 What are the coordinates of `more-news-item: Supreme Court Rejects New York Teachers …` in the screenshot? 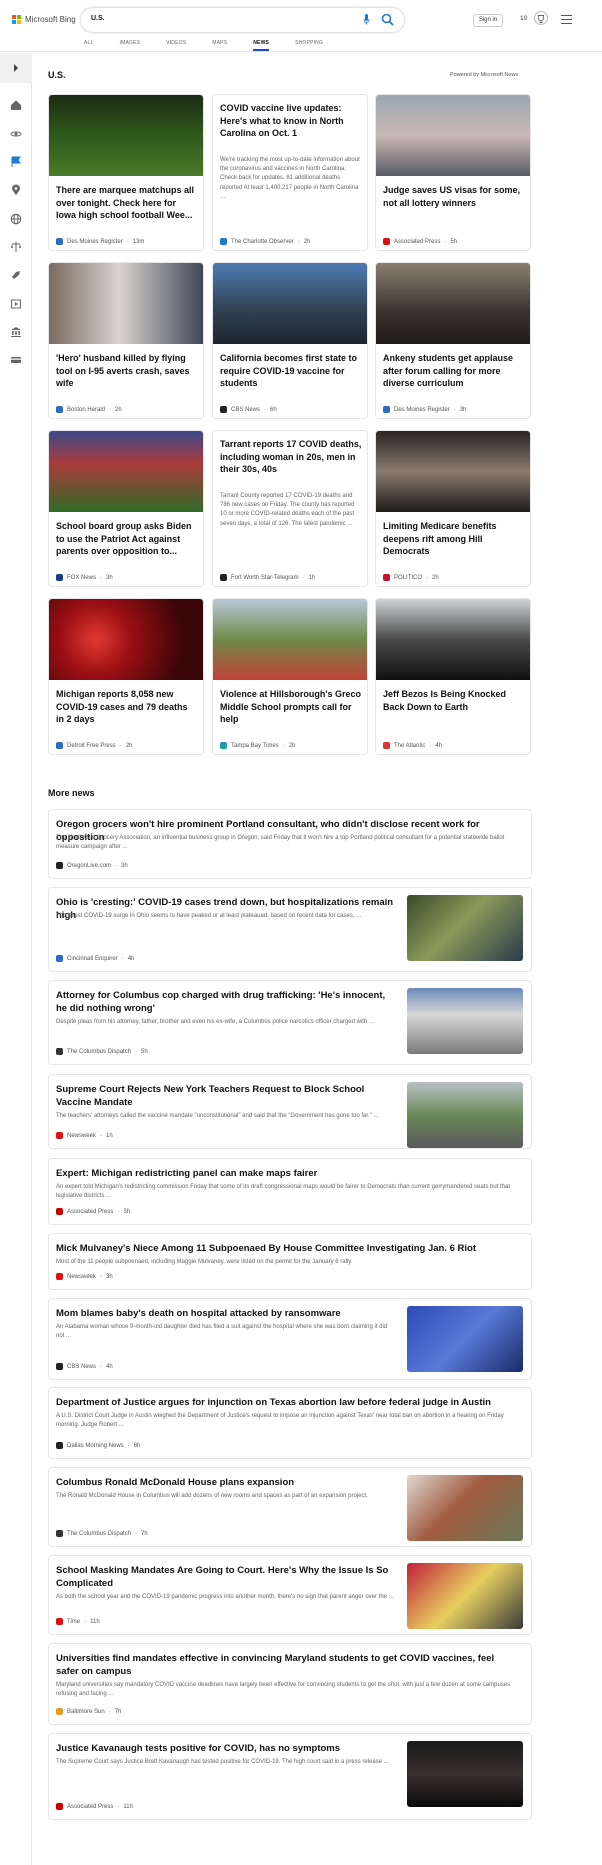 It's located at (290, 1111).